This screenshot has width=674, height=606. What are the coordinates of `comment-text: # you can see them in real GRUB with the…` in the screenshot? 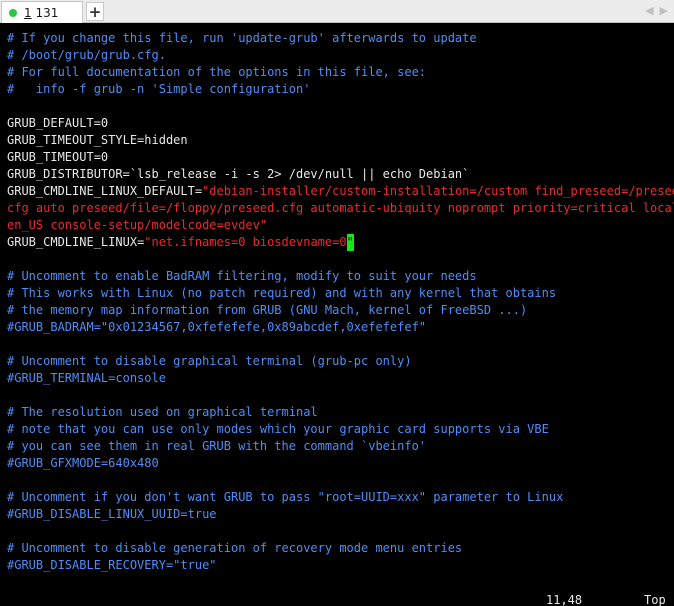 It's located at (217, 446).